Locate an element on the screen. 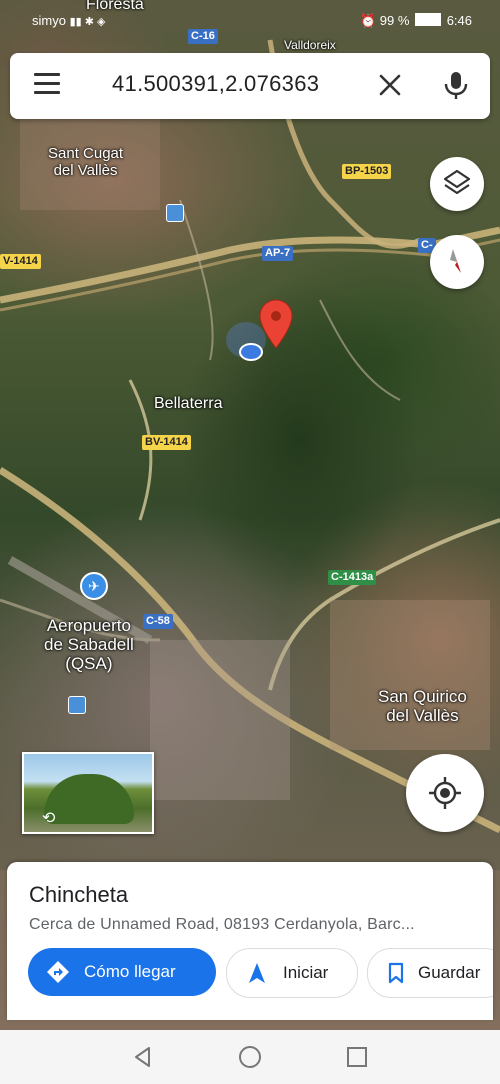 This screenshot has width=500, height=1084. airport-icon: ✈ is located at coordinates (94, 586).